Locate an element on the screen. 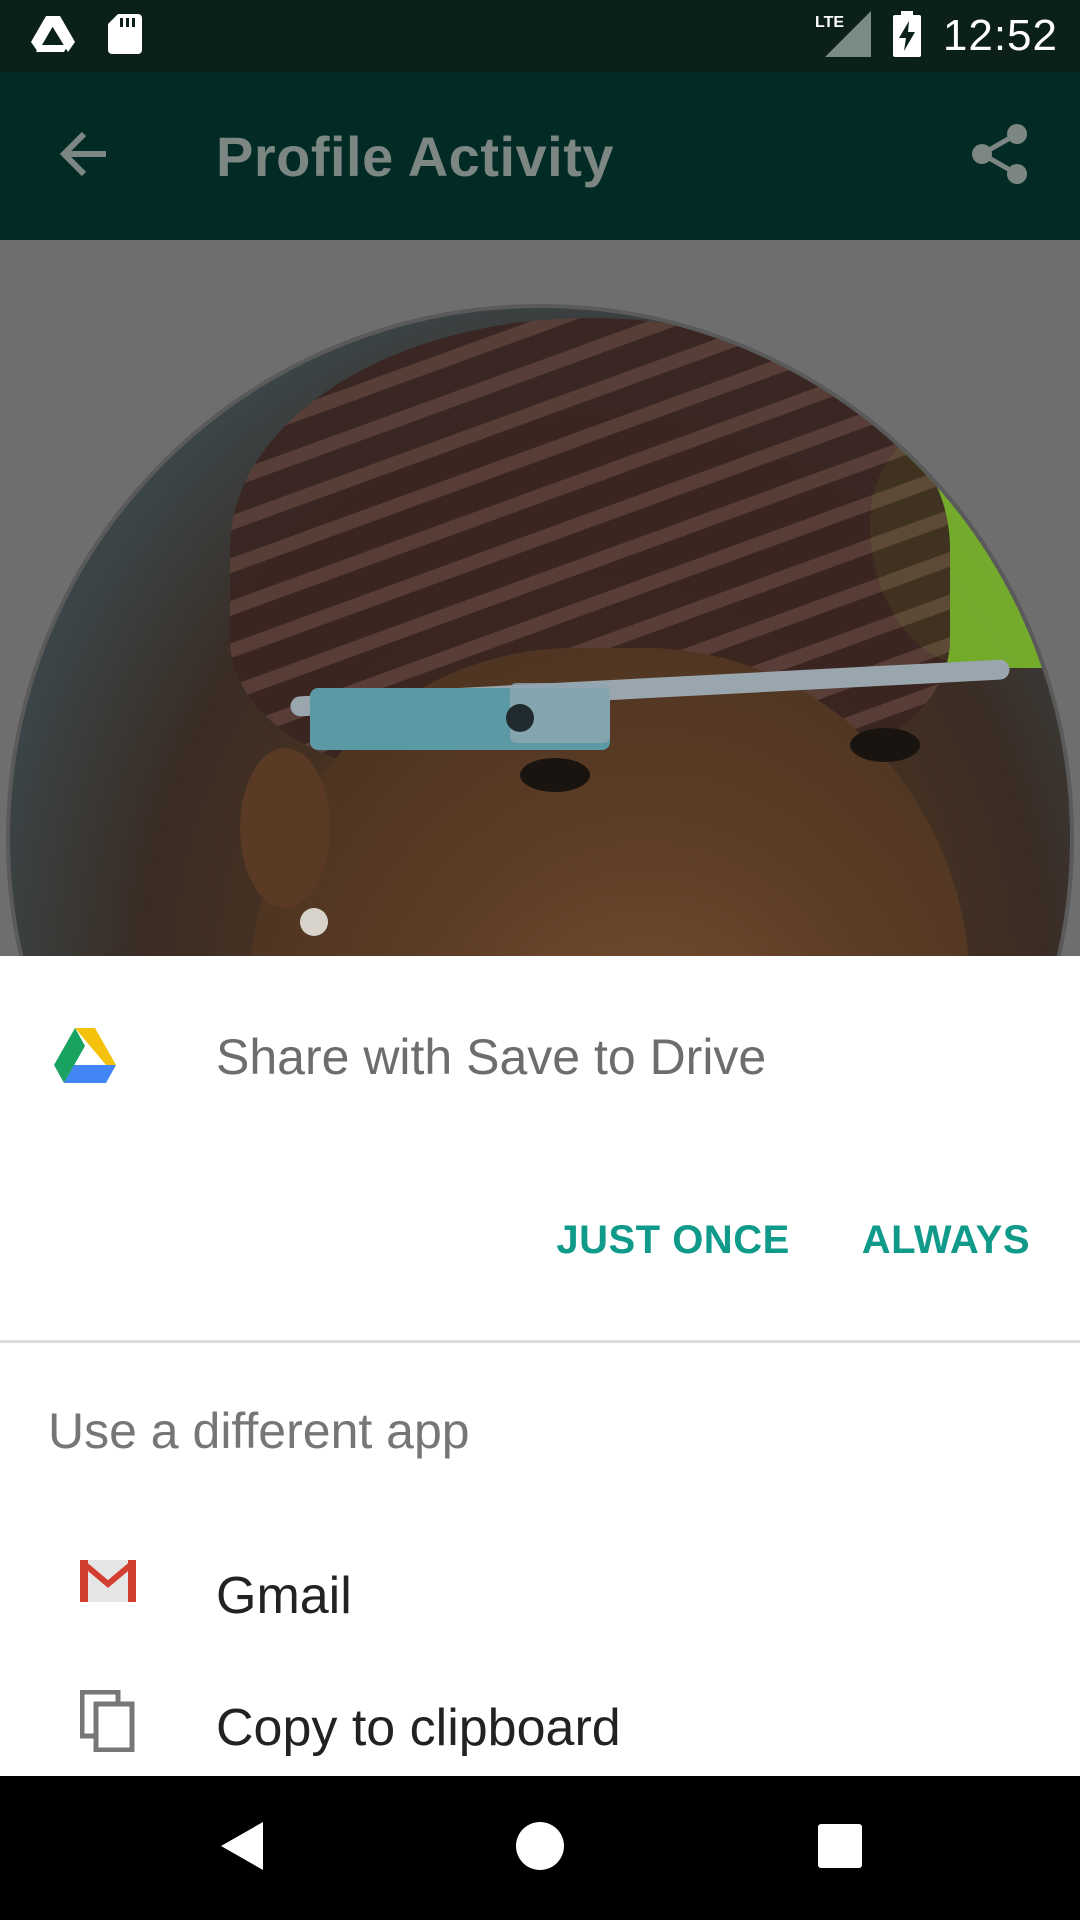  drive-row: Share with Save to Drive is located at coordinates (540, 1056).